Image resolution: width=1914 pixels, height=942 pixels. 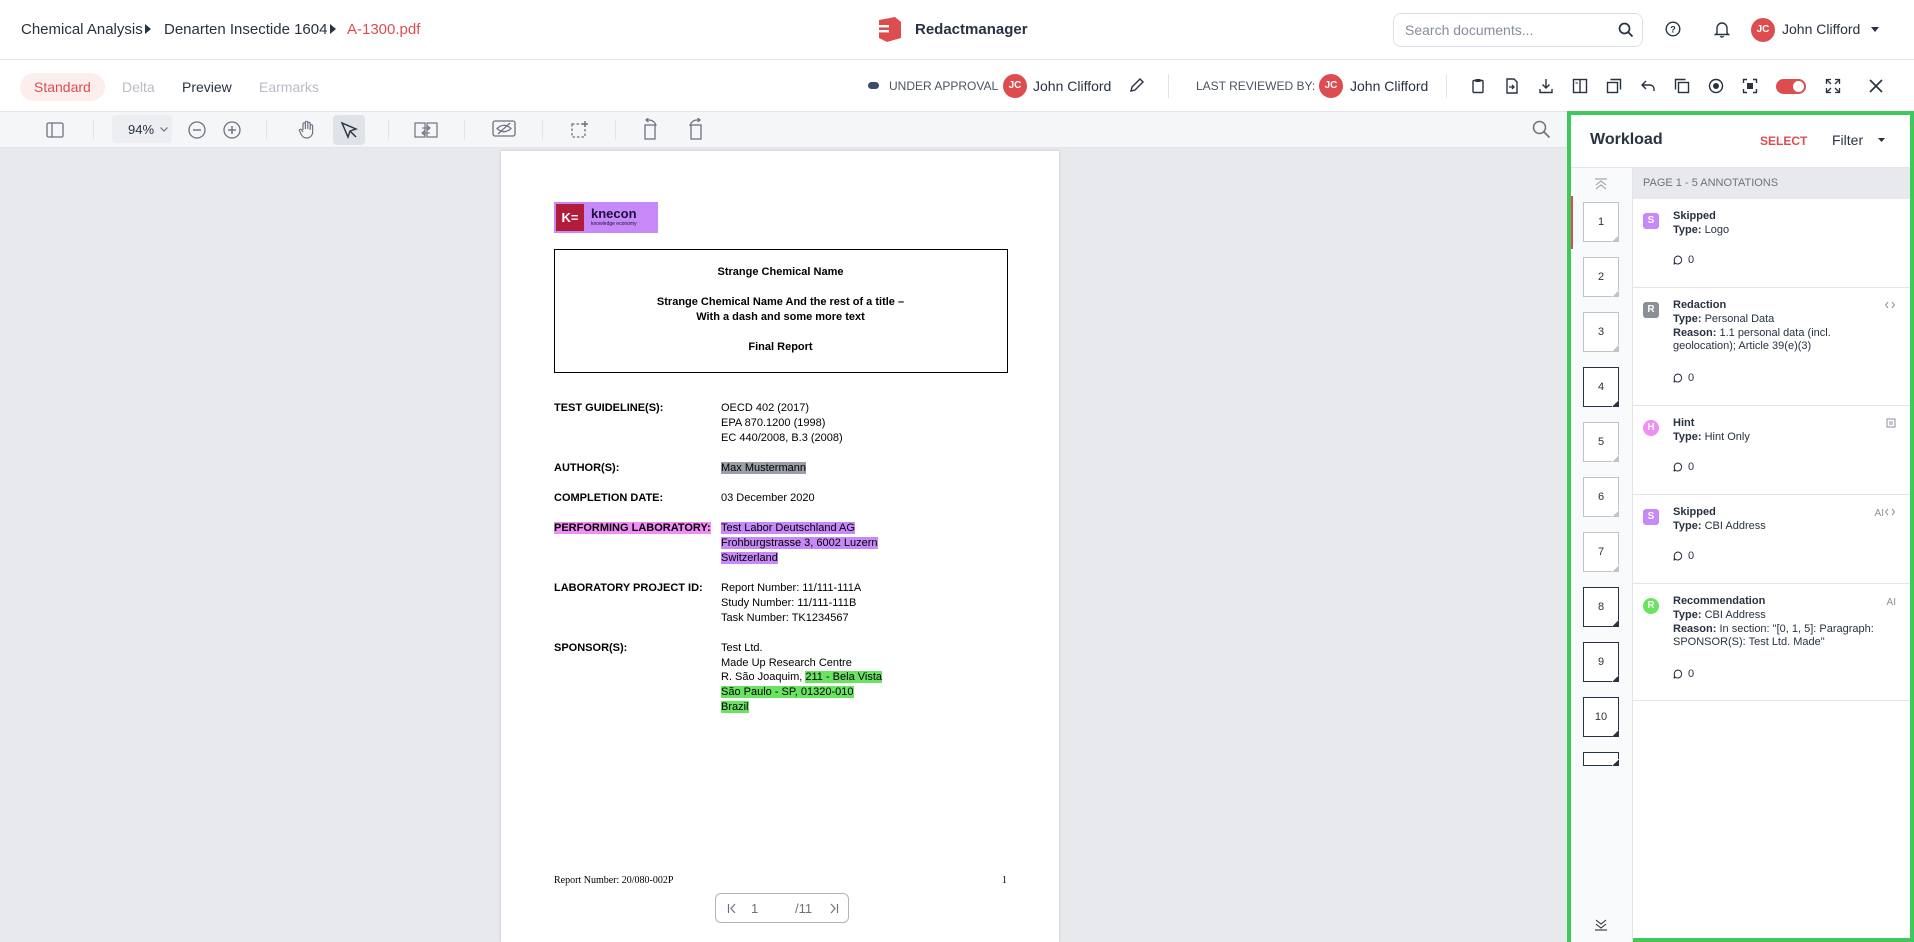 I want to click on download-icon, so click(x=1546, y=86).